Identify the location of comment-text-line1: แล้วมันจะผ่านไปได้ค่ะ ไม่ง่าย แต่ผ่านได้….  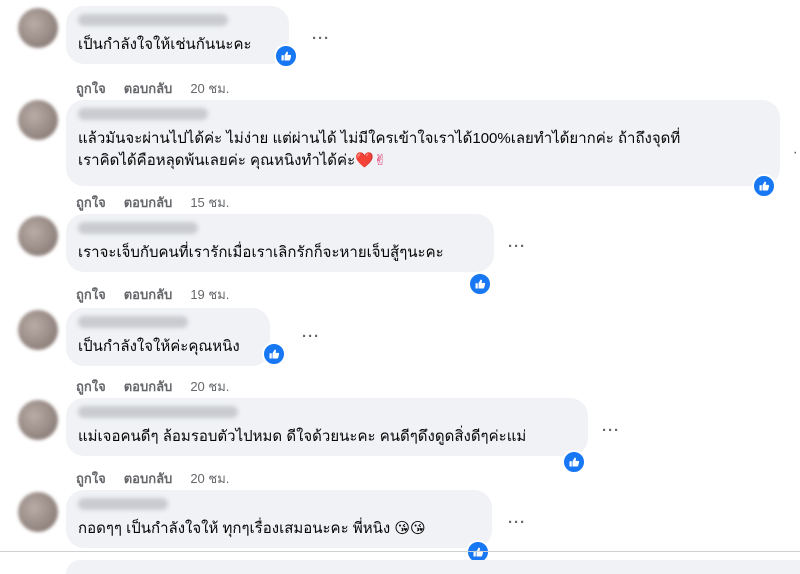
(379, 138).